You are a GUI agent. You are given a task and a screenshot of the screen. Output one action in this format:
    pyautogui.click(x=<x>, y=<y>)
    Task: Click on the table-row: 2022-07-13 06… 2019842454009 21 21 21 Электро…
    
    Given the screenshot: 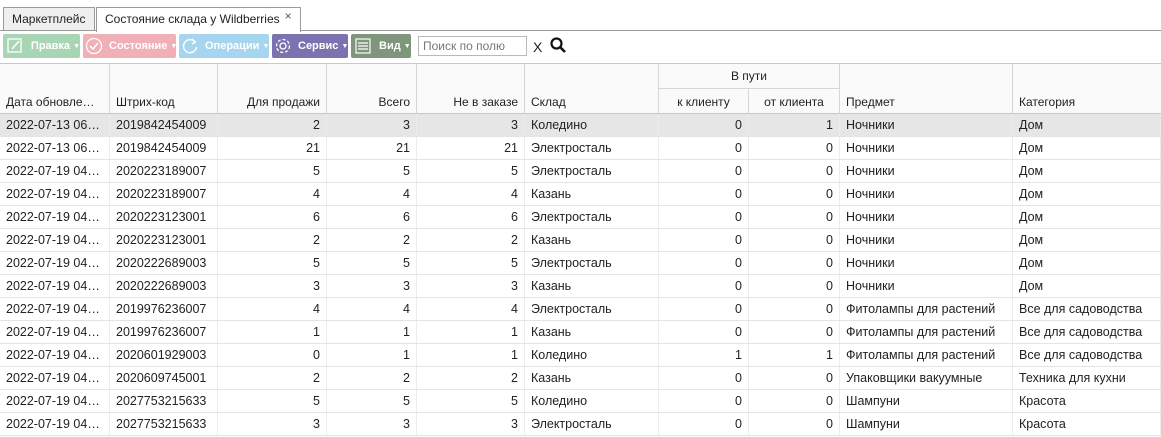 What is the action you would take?
    pyautogui.click(x=580, y=148)
    